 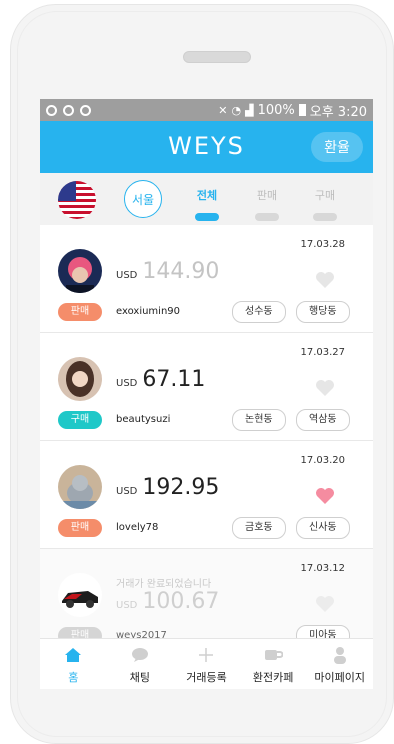 I want to click on amount: 67.11, so click(x=174, y=379).